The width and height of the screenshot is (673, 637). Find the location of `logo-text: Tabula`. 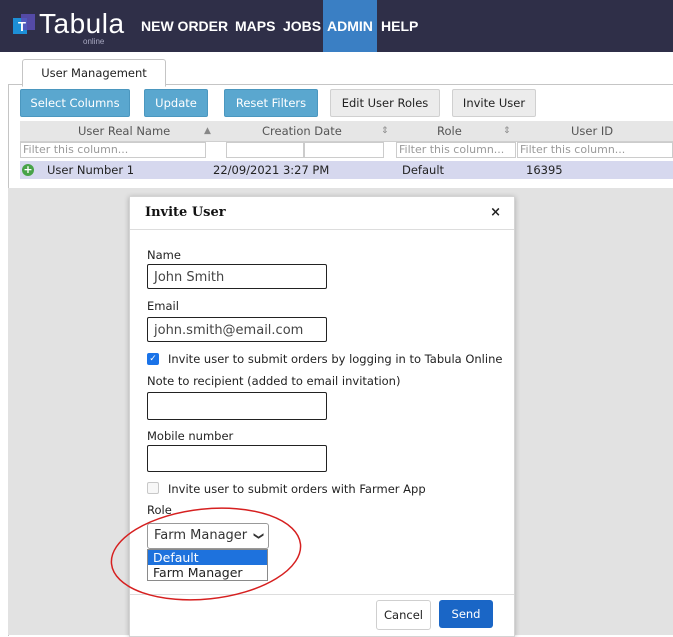

logo-text: Tabula is located at coordinates (82, 23).